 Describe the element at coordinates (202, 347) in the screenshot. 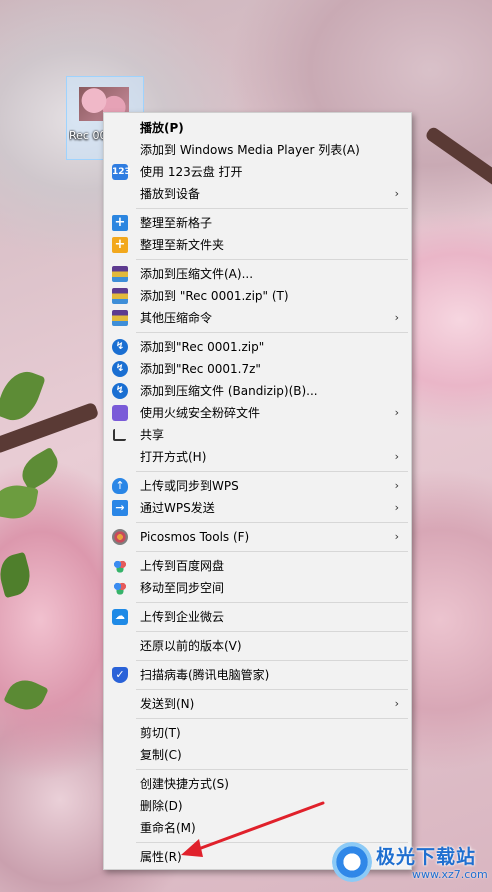

I see `menu-item-label: 添加到"Rec 0001.zip"` at that location.